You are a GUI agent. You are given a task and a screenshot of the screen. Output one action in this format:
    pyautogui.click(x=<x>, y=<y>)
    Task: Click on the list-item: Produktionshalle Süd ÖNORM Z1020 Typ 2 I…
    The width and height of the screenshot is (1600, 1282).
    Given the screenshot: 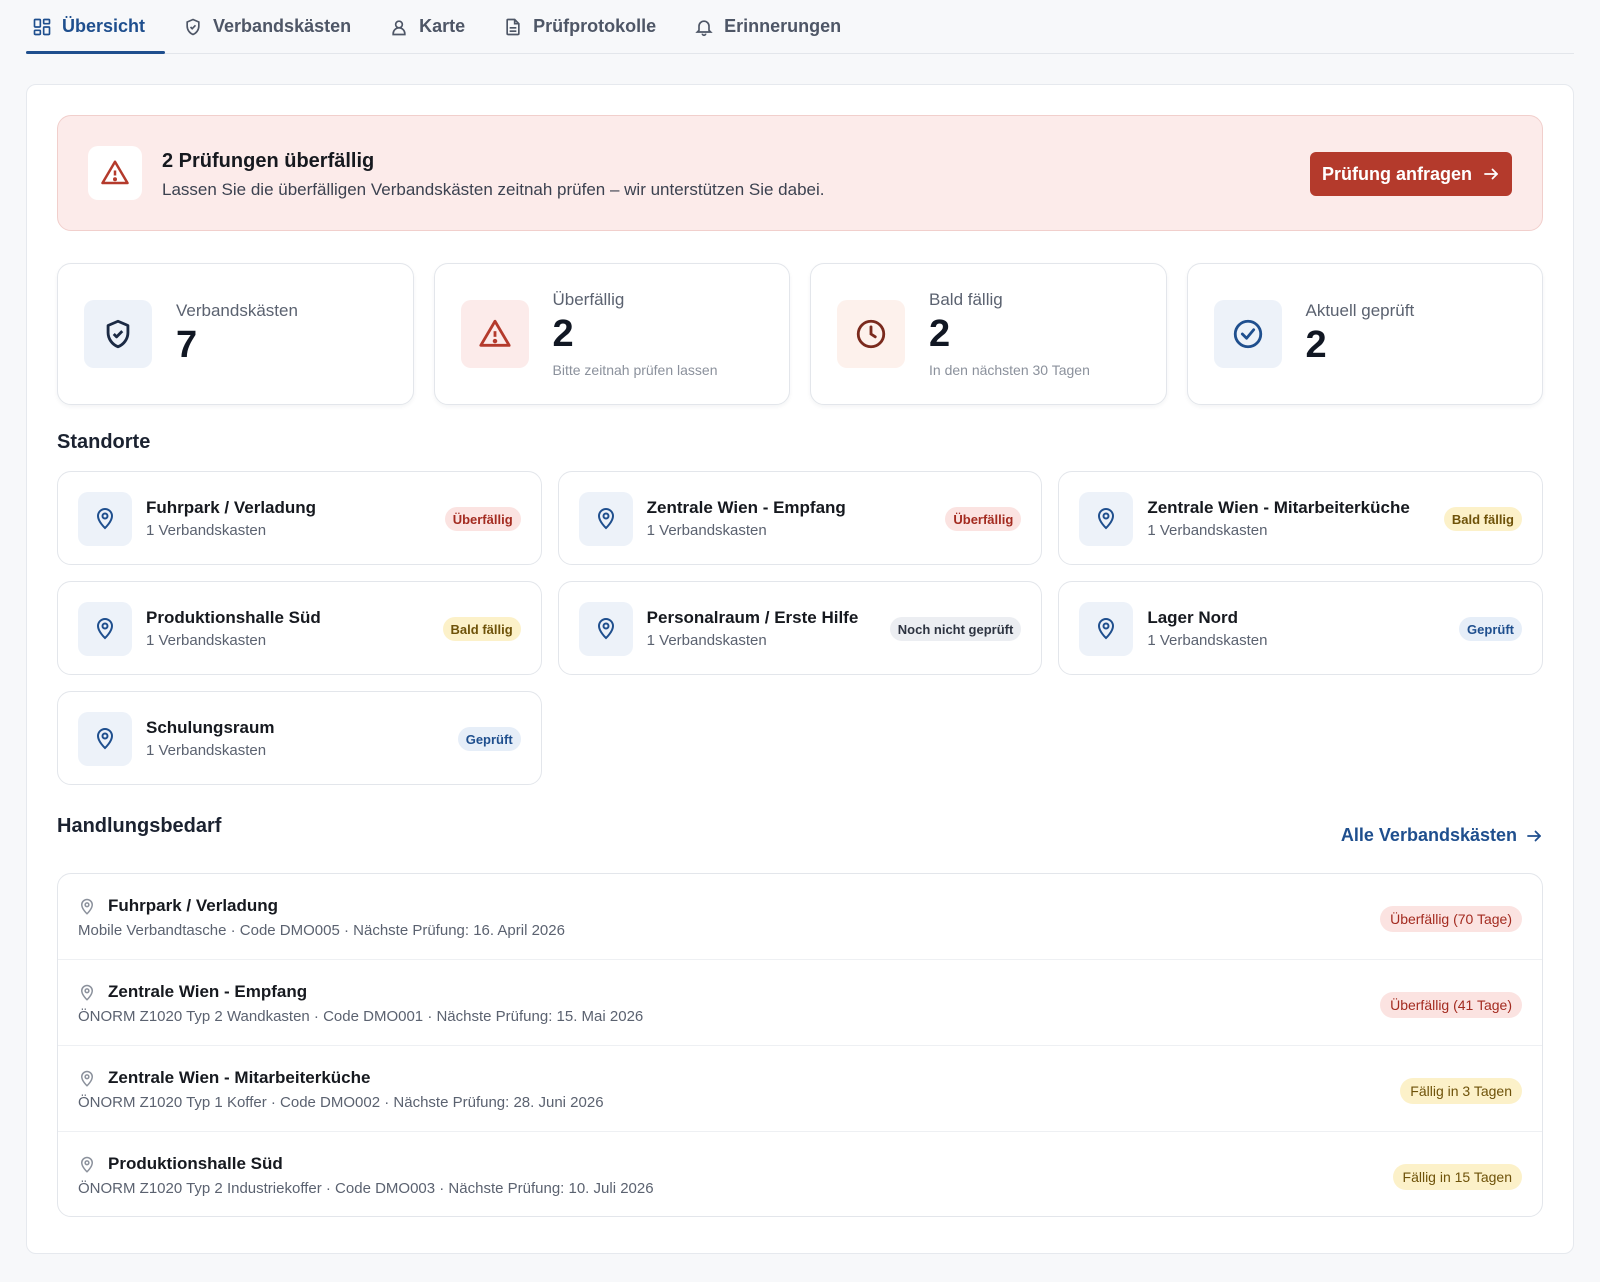 What is the action you would take?
    pyautogui.click(x=800, y=1174)
    